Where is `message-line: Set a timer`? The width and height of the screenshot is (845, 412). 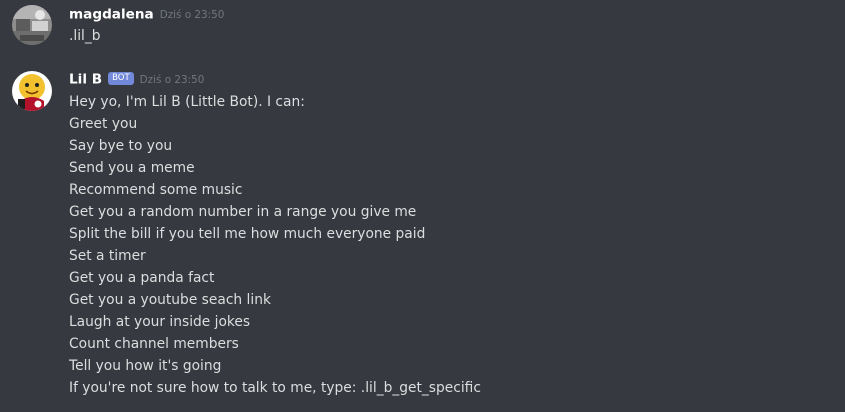
message-line: Set a timer is located at coordinates (107, 256).